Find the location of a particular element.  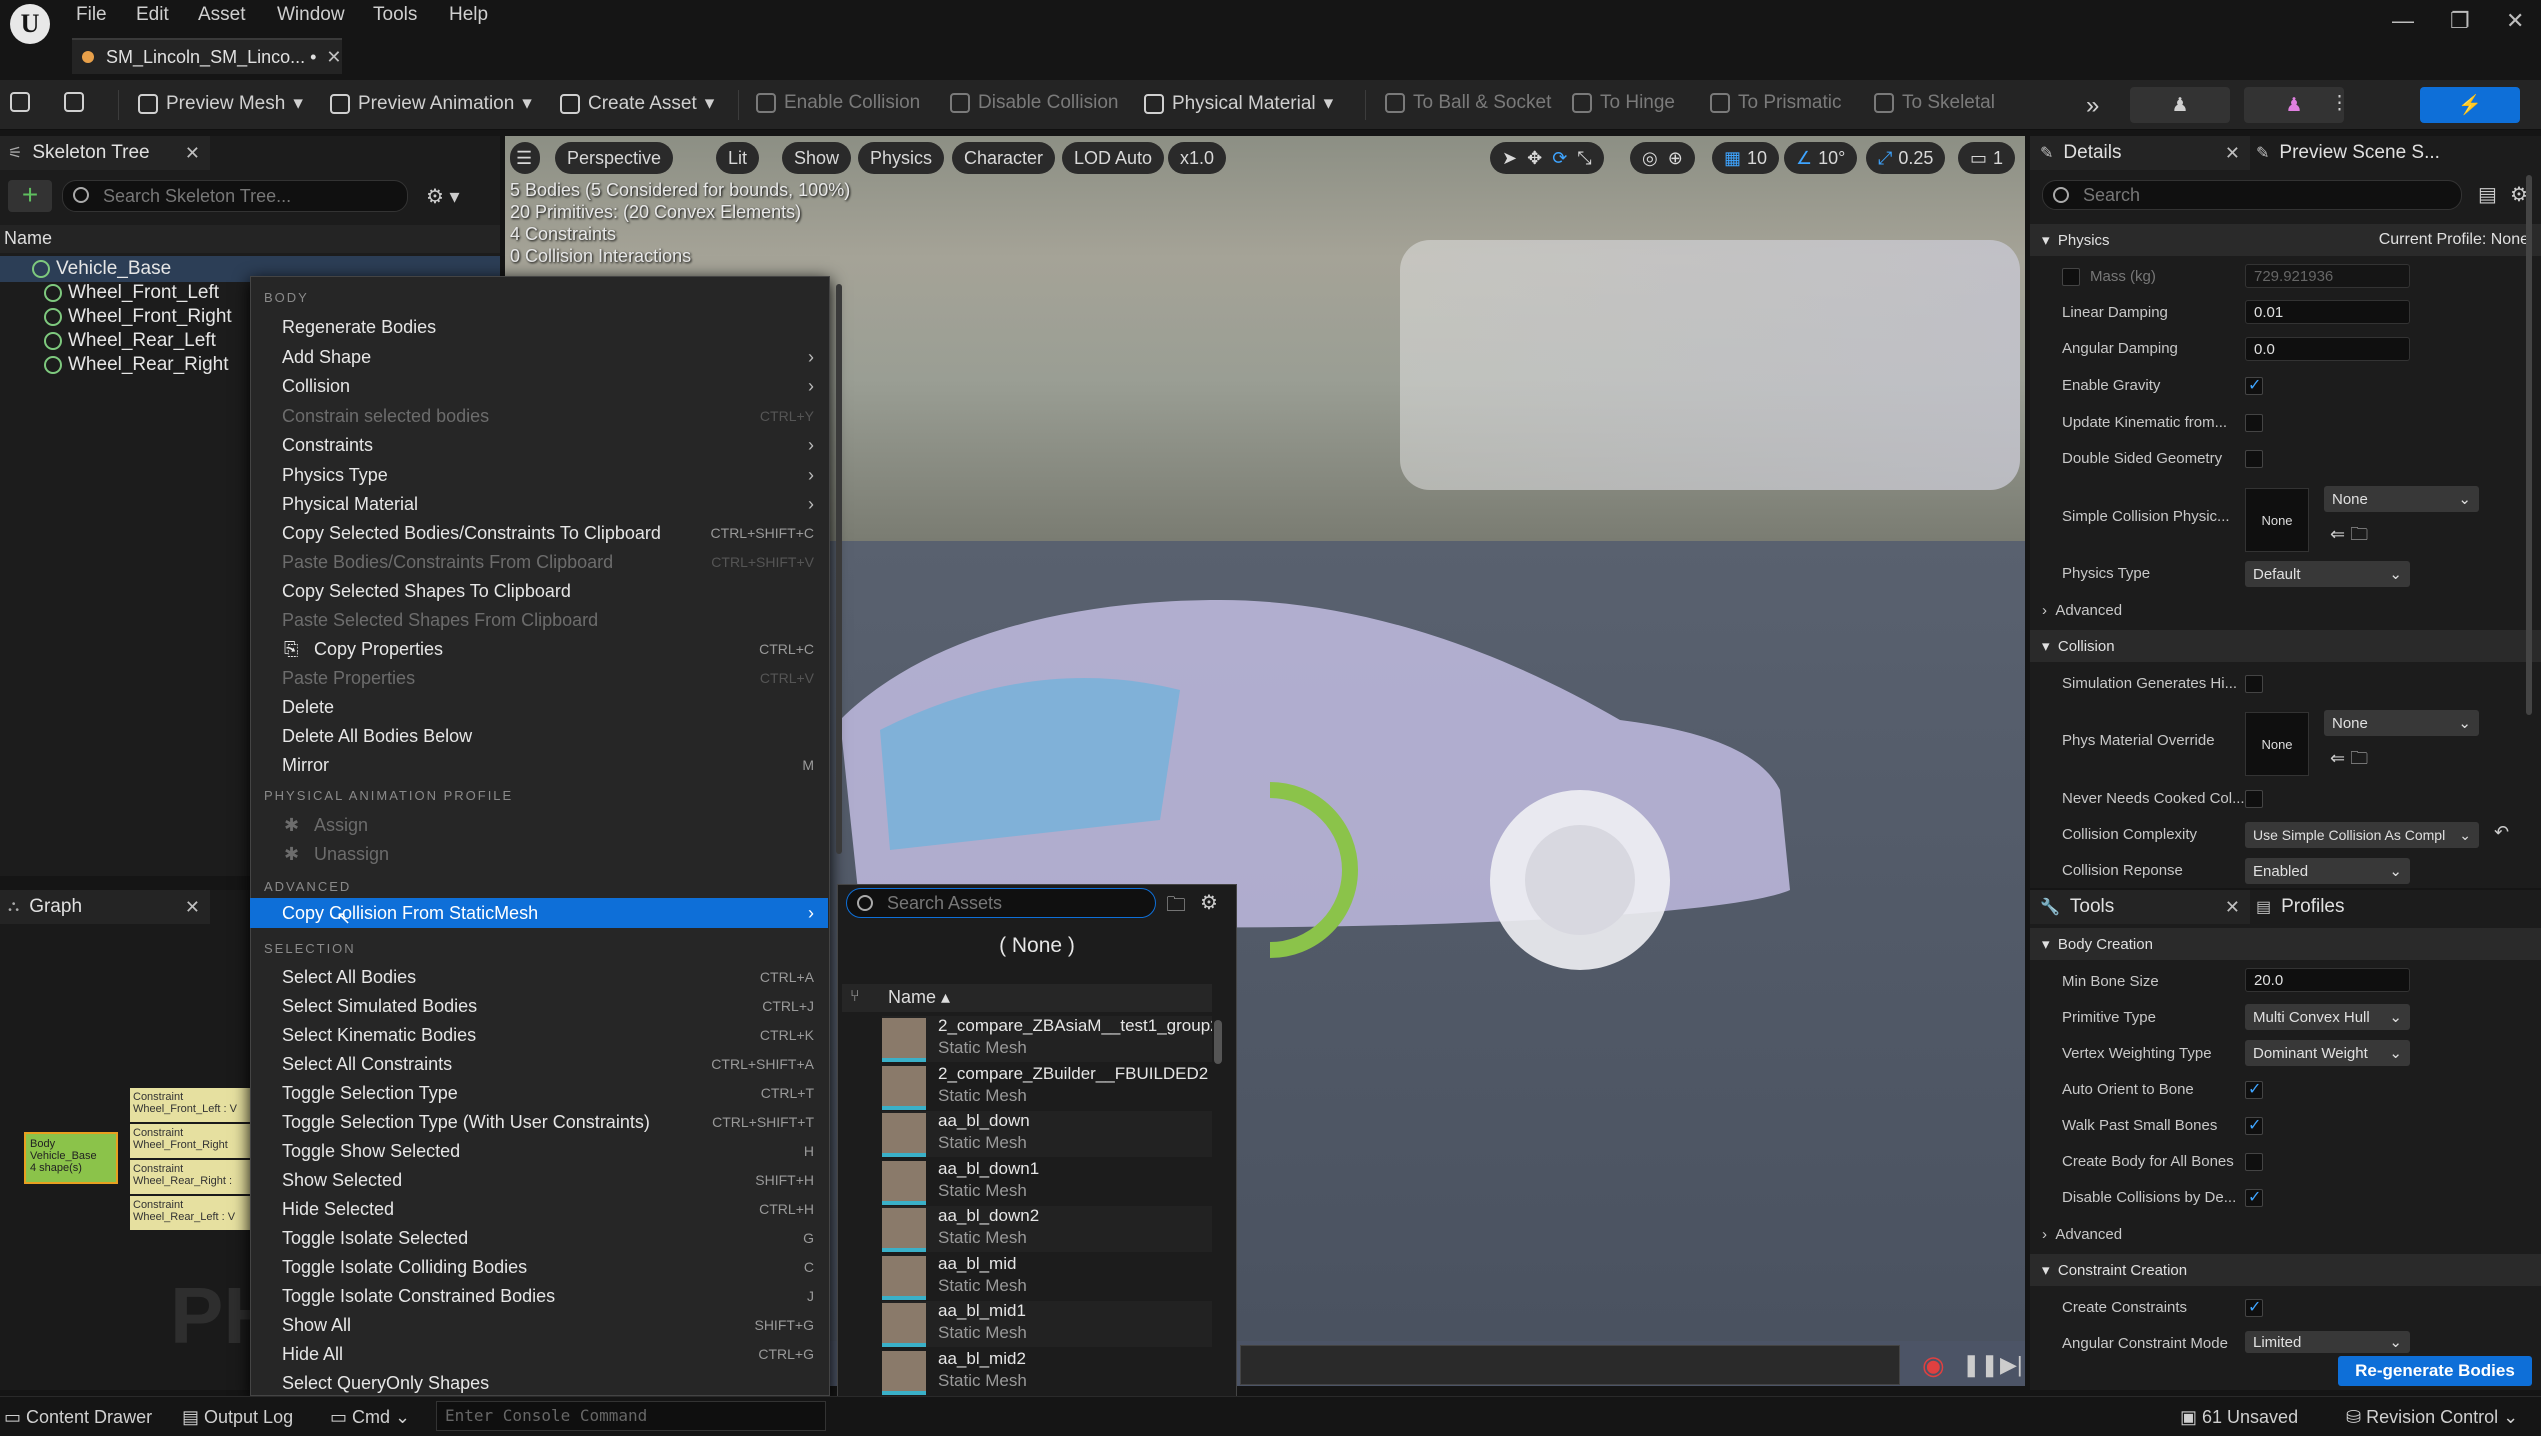

close-window-icon: ✕ is located at coordinates (2515, 21).